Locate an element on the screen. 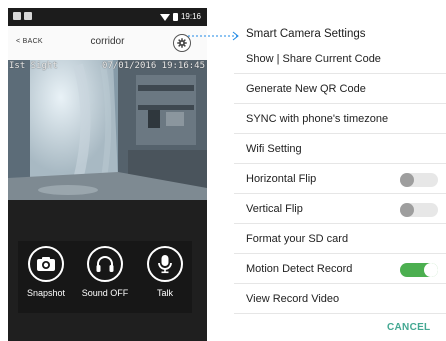 Image resolution: width=446 pixels, height=341 pixels. menu-item-label: Format your SD card is located at coordinates (297, 239).